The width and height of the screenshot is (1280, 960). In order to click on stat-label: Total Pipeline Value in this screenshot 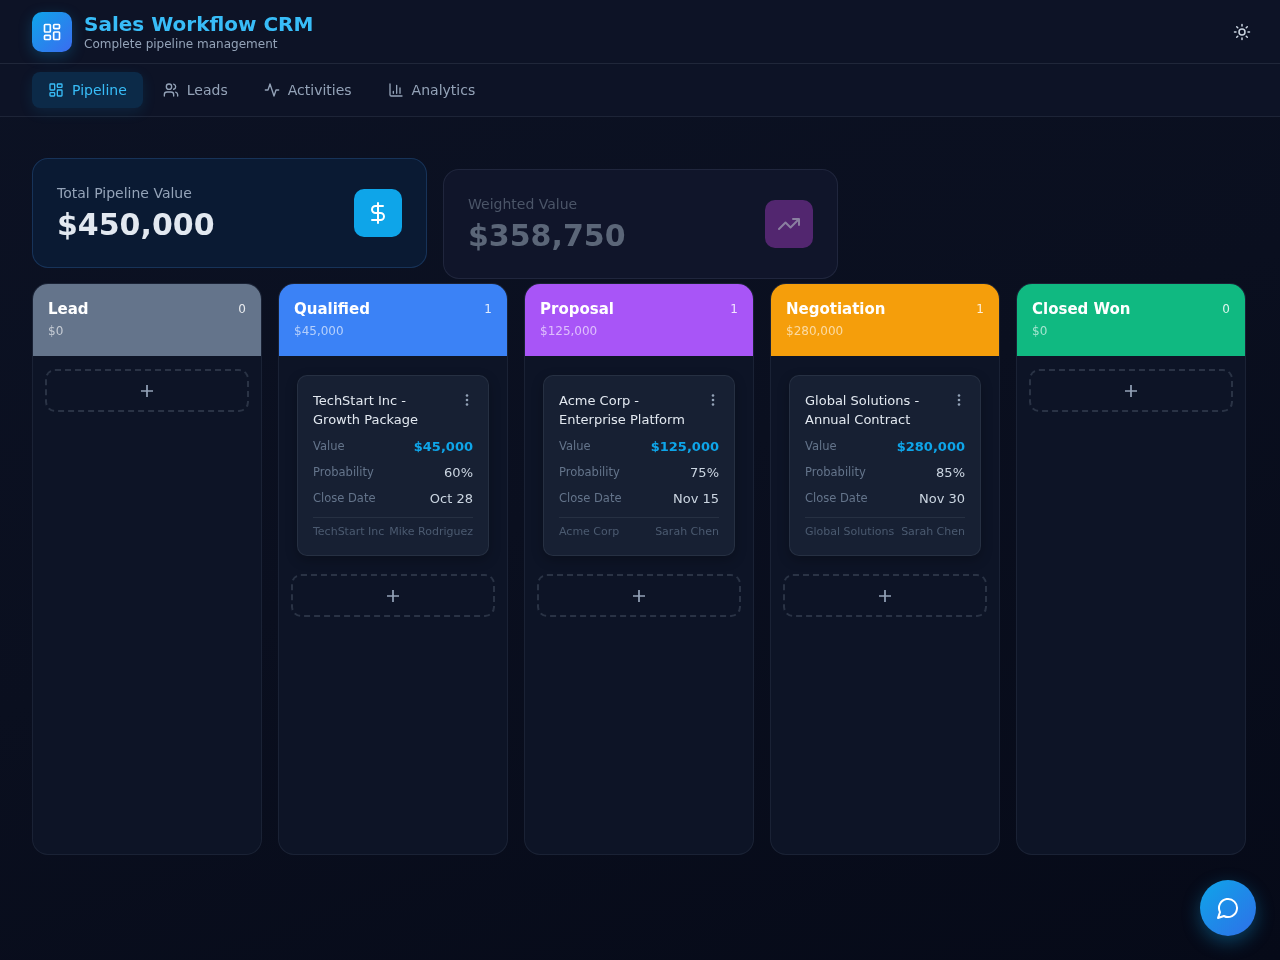, I will do `click(125, 193)`.